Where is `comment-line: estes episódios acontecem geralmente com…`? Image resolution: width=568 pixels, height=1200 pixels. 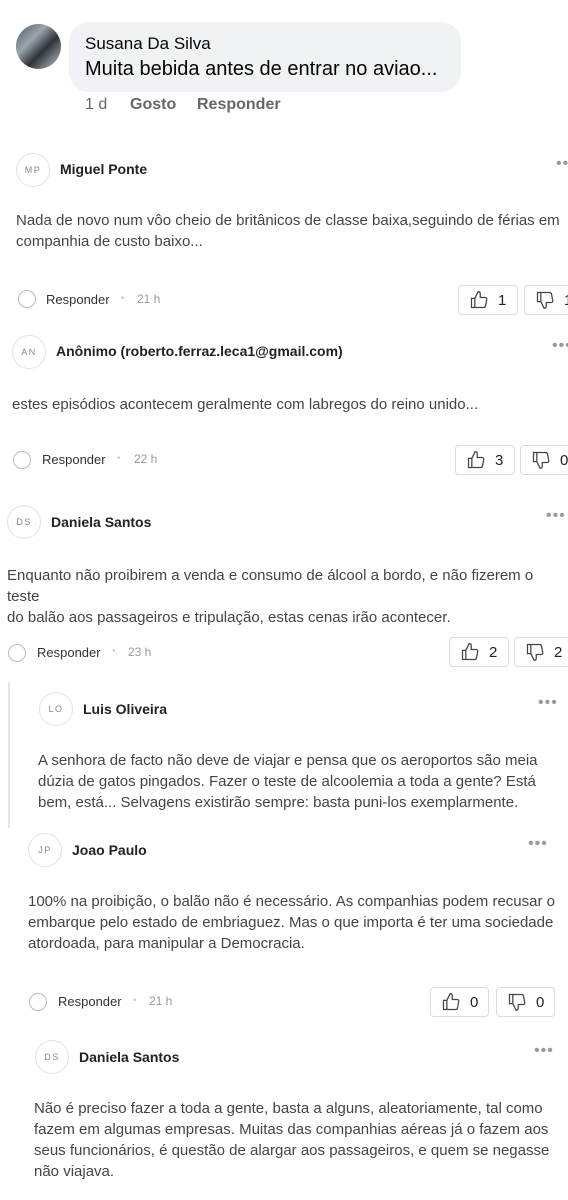
comment-line: estes episódios acontecem geralmente com… is located at coordinates (245, 404).